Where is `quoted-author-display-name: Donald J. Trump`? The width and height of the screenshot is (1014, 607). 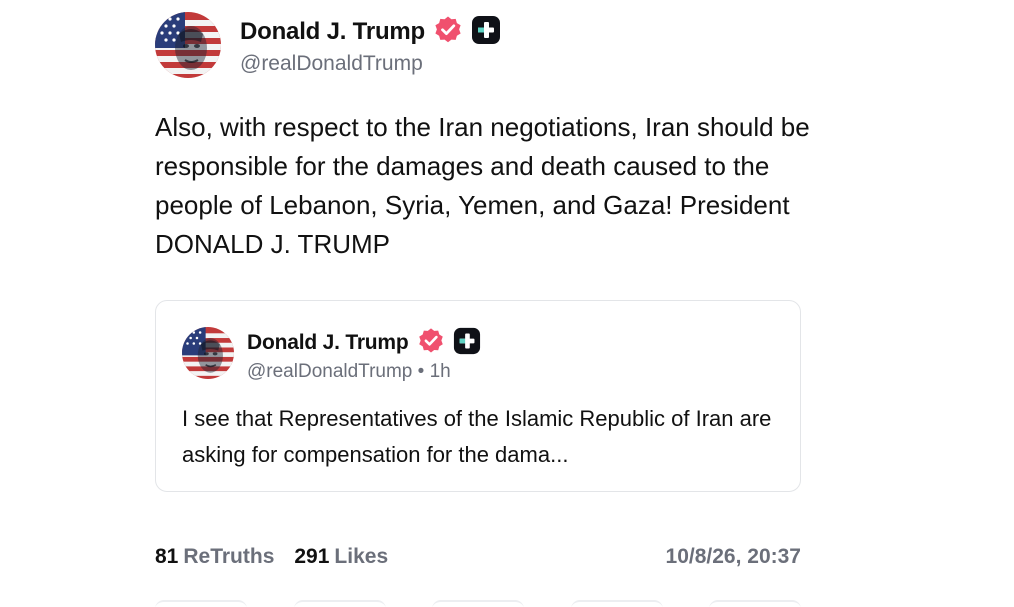
quoted-author-display-name: Donald J. Trump is located at coordinates (328, 343).